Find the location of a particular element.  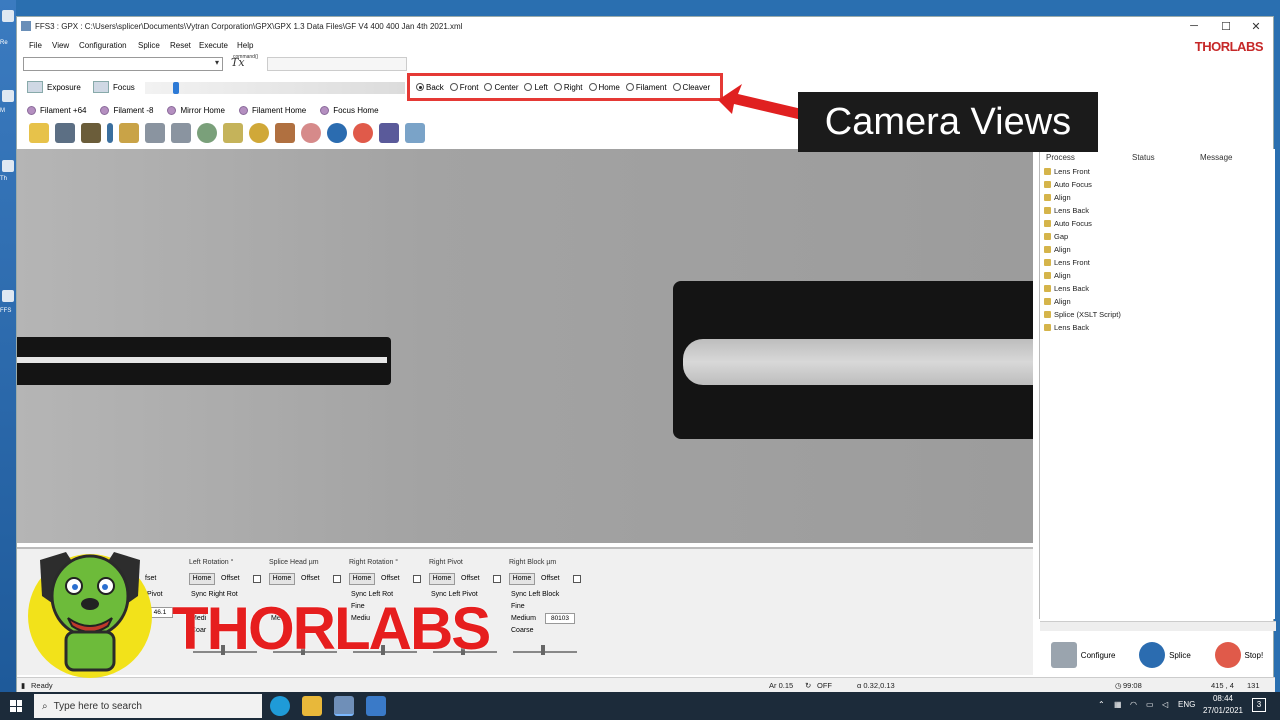

col-status: Status is located at coordinates (1166, 159).